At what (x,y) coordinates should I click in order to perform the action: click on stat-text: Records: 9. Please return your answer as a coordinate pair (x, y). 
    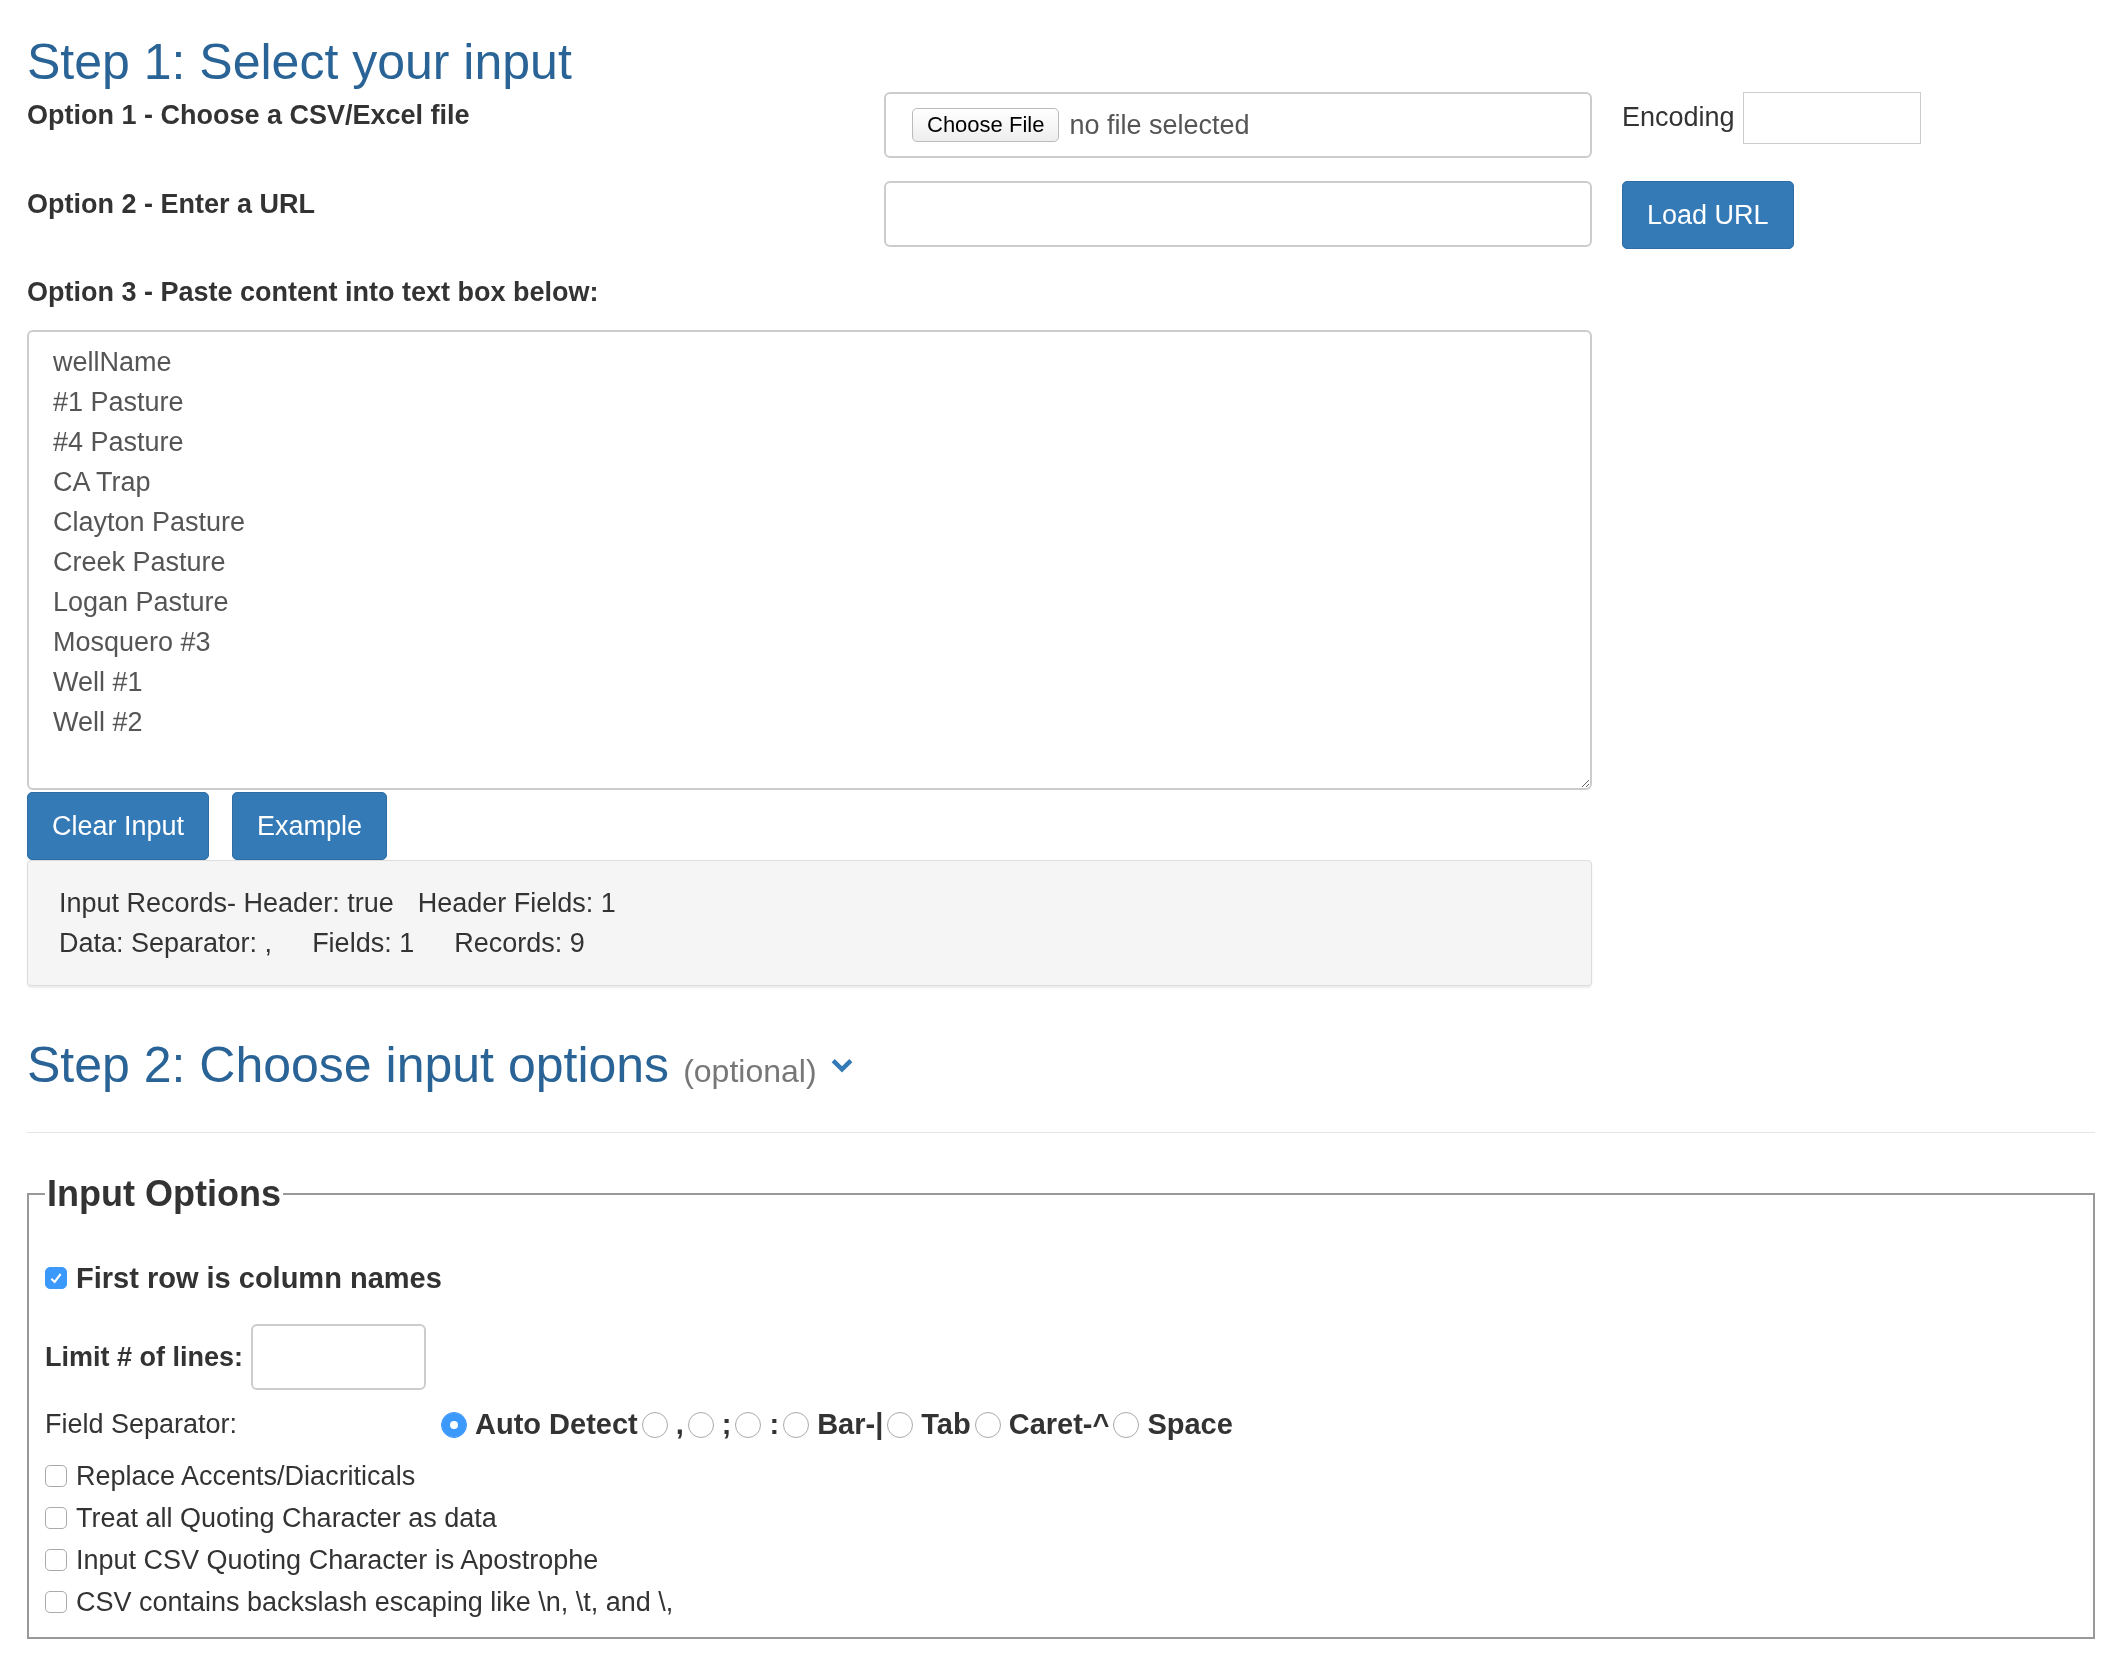
    Looking at the image, I should click on (519, 943).